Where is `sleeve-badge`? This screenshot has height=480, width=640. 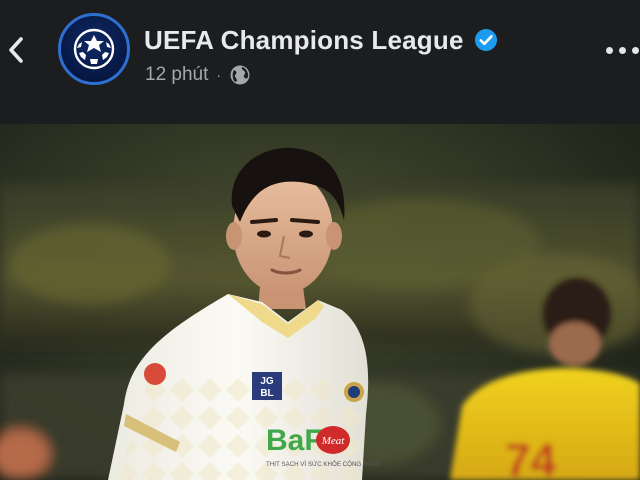 sleeve-badge is located at coordinates (155, 374).